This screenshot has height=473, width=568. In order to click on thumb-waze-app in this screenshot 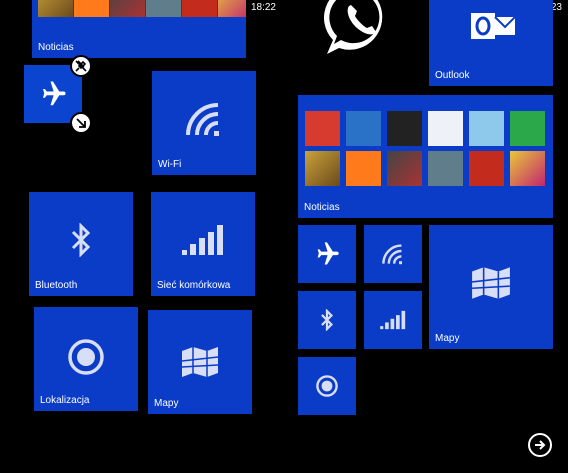, I will do `click(486, 128)`.